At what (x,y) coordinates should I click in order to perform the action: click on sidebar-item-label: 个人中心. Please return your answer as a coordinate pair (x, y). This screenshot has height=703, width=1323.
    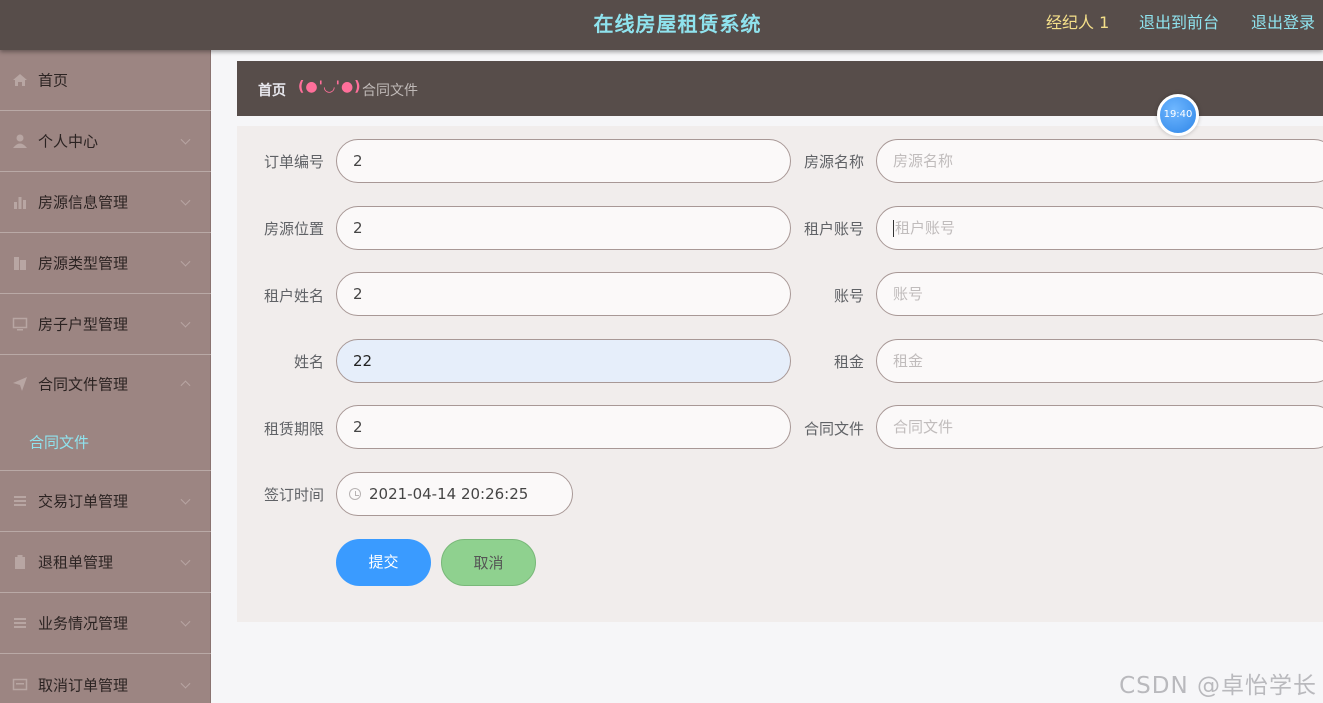
    Looking at the image, I should click on (68, 141).